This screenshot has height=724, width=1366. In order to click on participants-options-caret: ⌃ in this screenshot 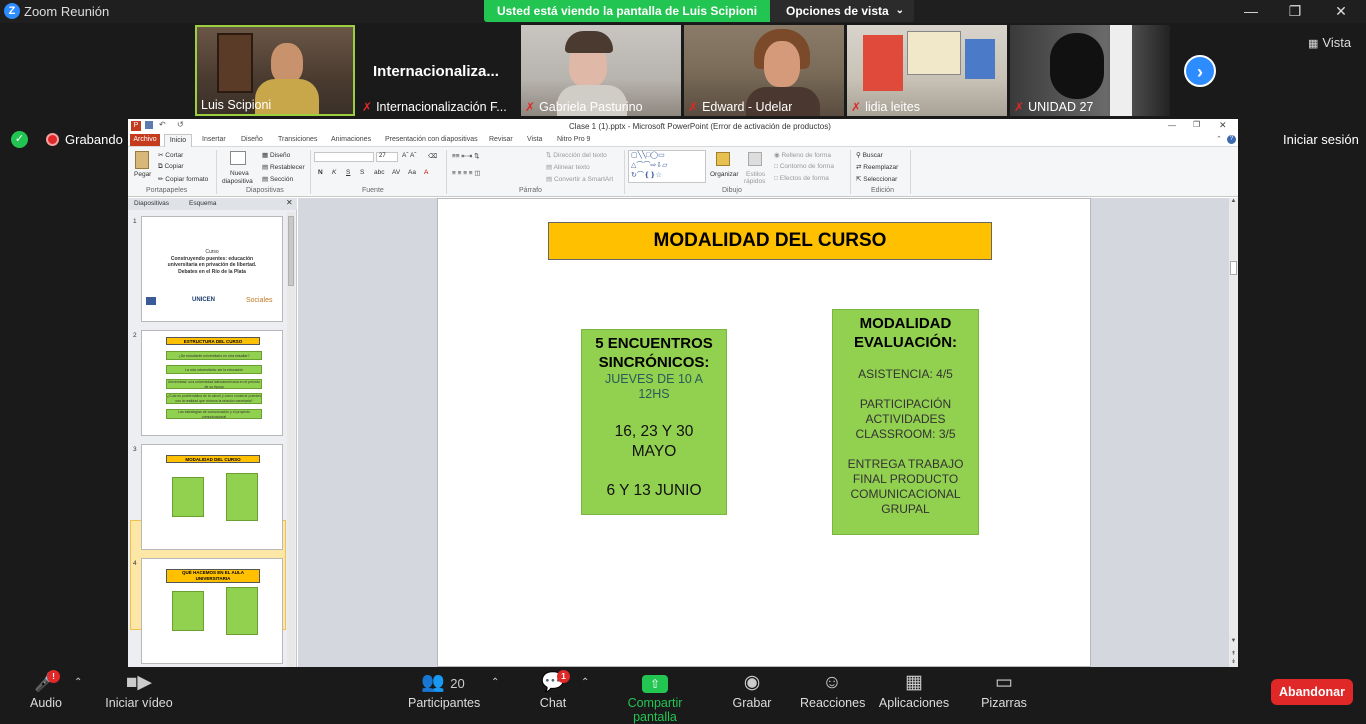, I will do `click(495, 682)`.